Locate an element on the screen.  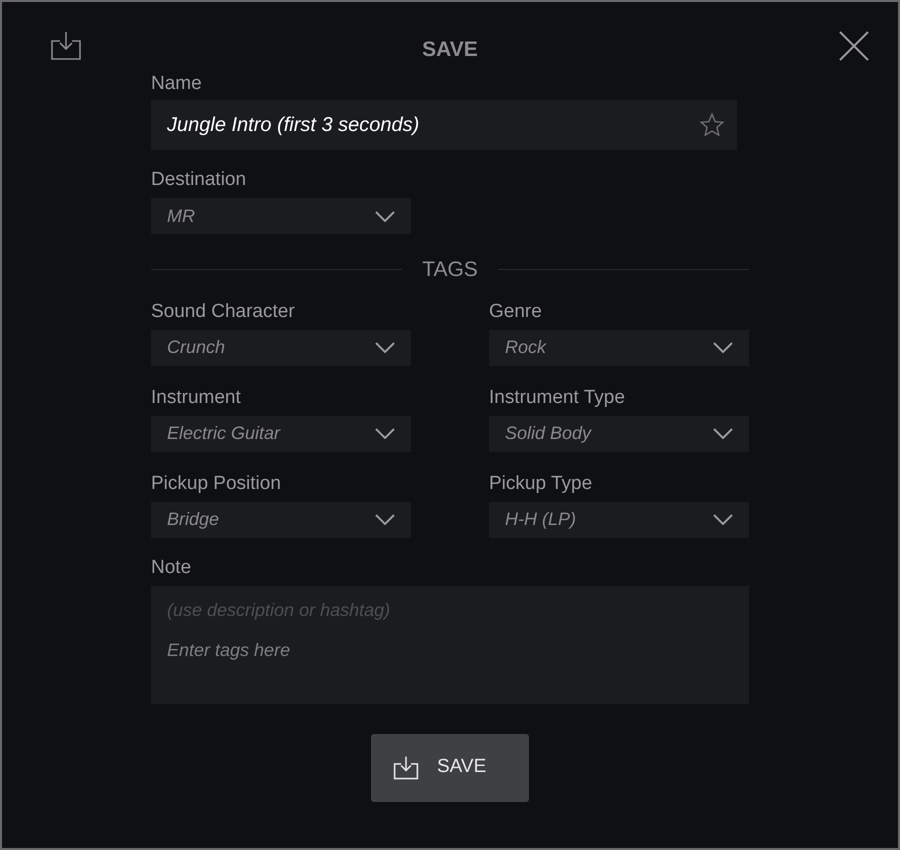
dropdown-value: Crunch is located at coordinates (196, 347).